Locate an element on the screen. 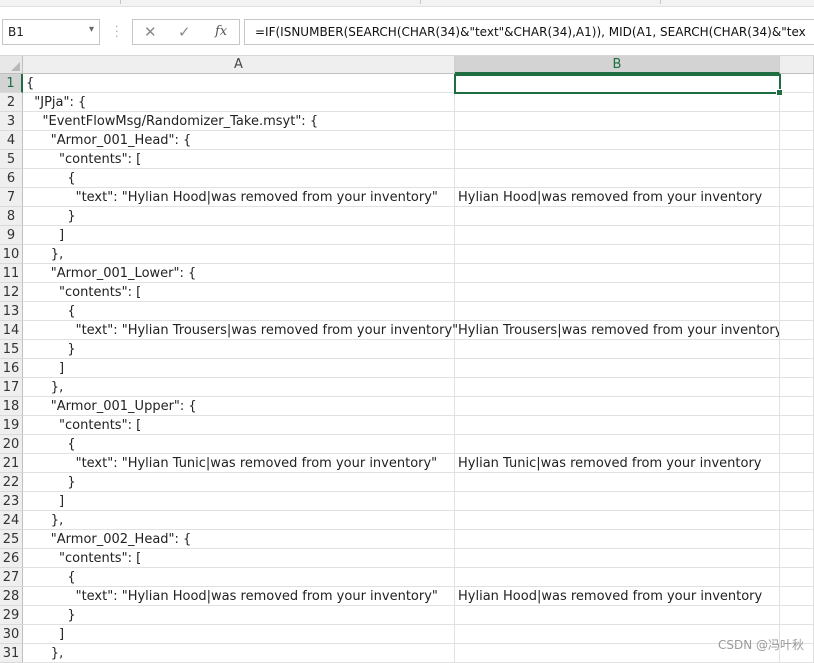  cell-a: "Armor_001_Upper": { is located at coordinates (239, 406).